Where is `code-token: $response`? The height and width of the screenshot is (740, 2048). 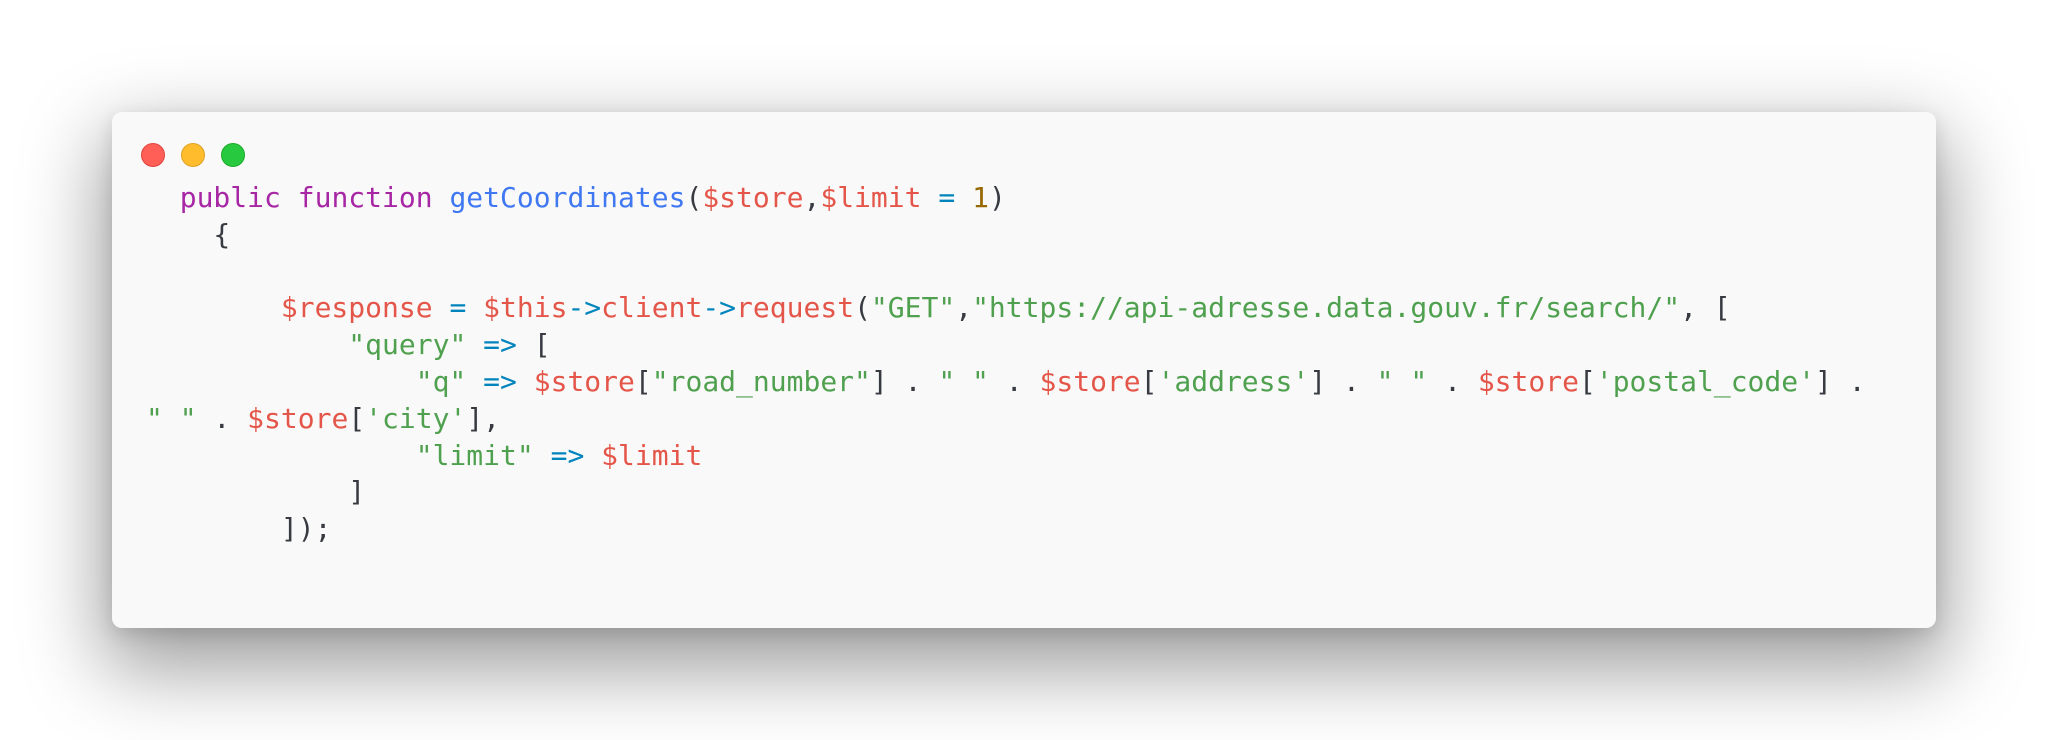 code-token: $response is located at coordinates (356, 308).